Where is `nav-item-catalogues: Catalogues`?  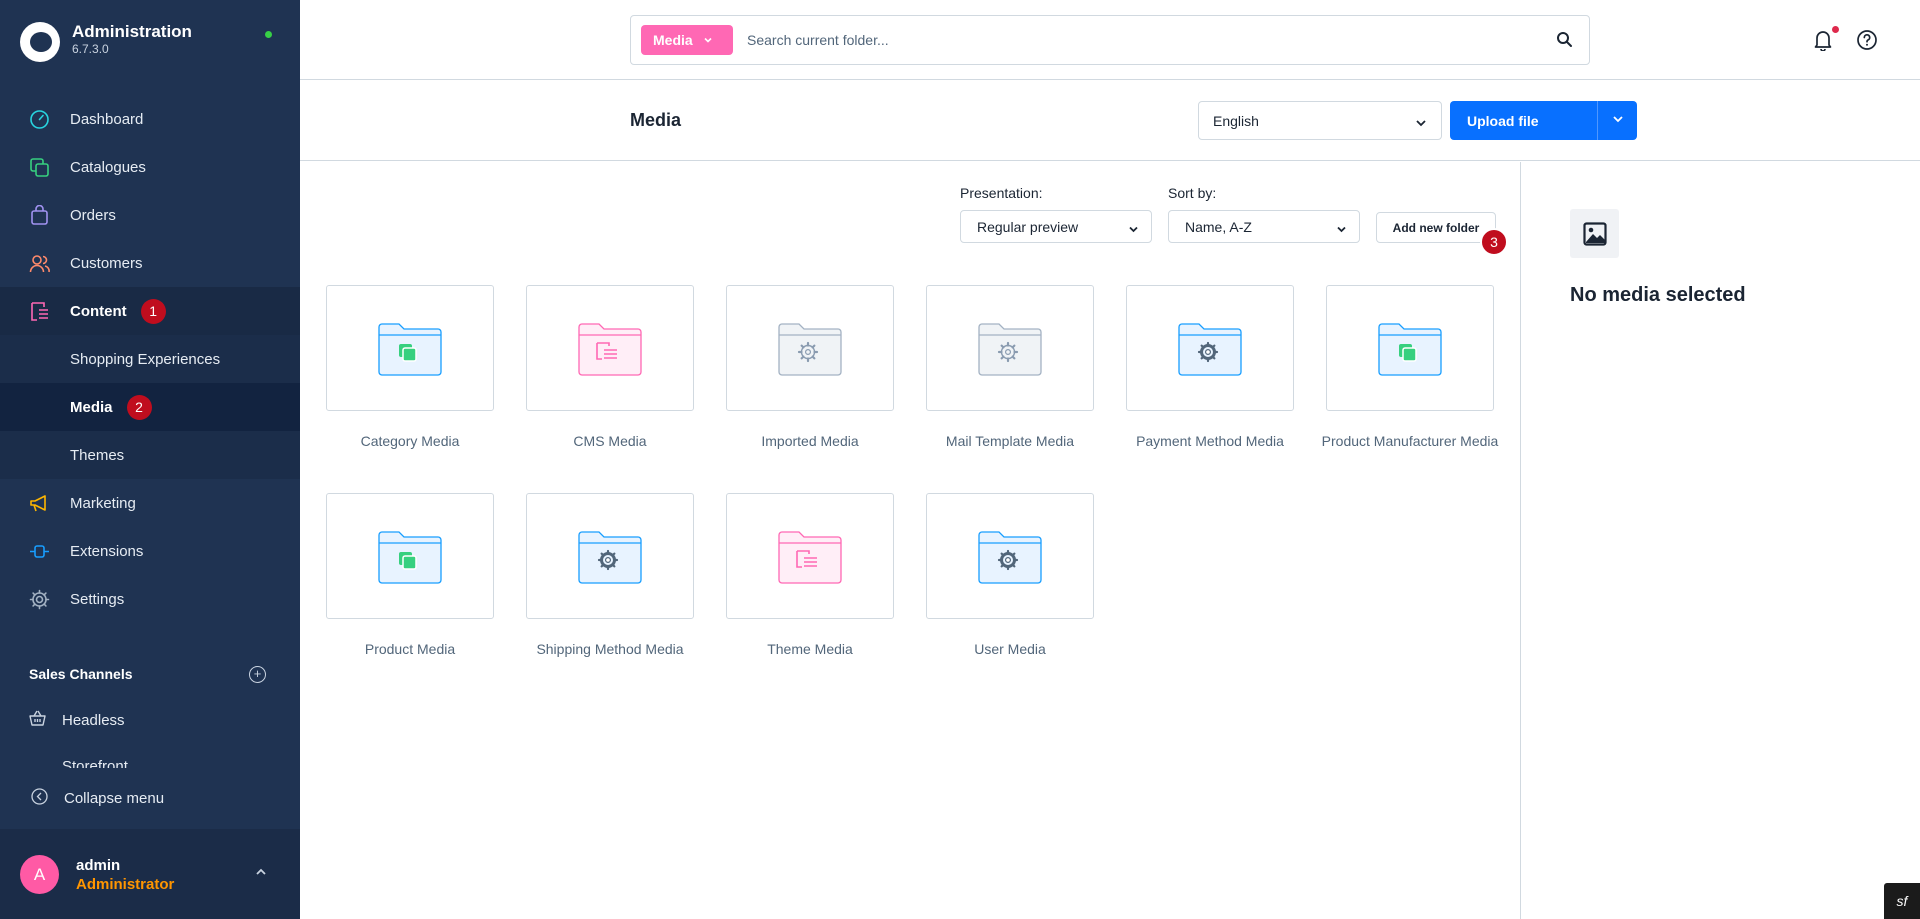
nav-item-catalogues: Catalogues is located at coordinates (150, 167).